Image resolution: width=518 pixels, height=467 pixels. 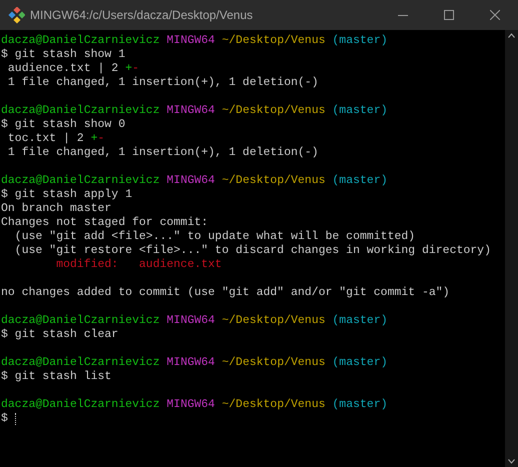 What do you see at coordinates (55, 139) in the screenshot?
I see `terminal-line: toc.txt | 2 +-` at bounding box center [55, 139].